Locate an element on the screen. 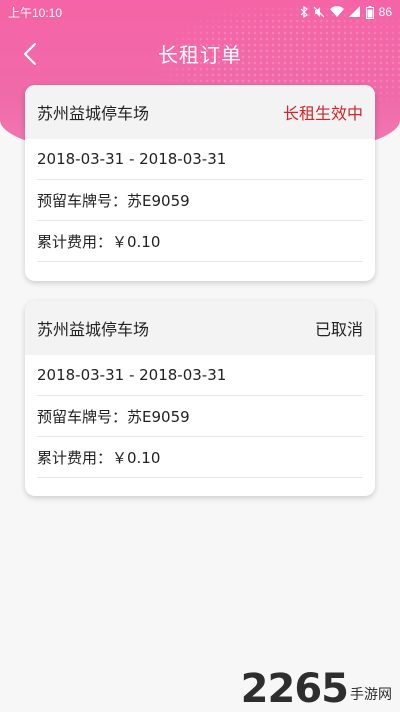  order-status-badge: 已取消 is located at coordinates (338, 329).